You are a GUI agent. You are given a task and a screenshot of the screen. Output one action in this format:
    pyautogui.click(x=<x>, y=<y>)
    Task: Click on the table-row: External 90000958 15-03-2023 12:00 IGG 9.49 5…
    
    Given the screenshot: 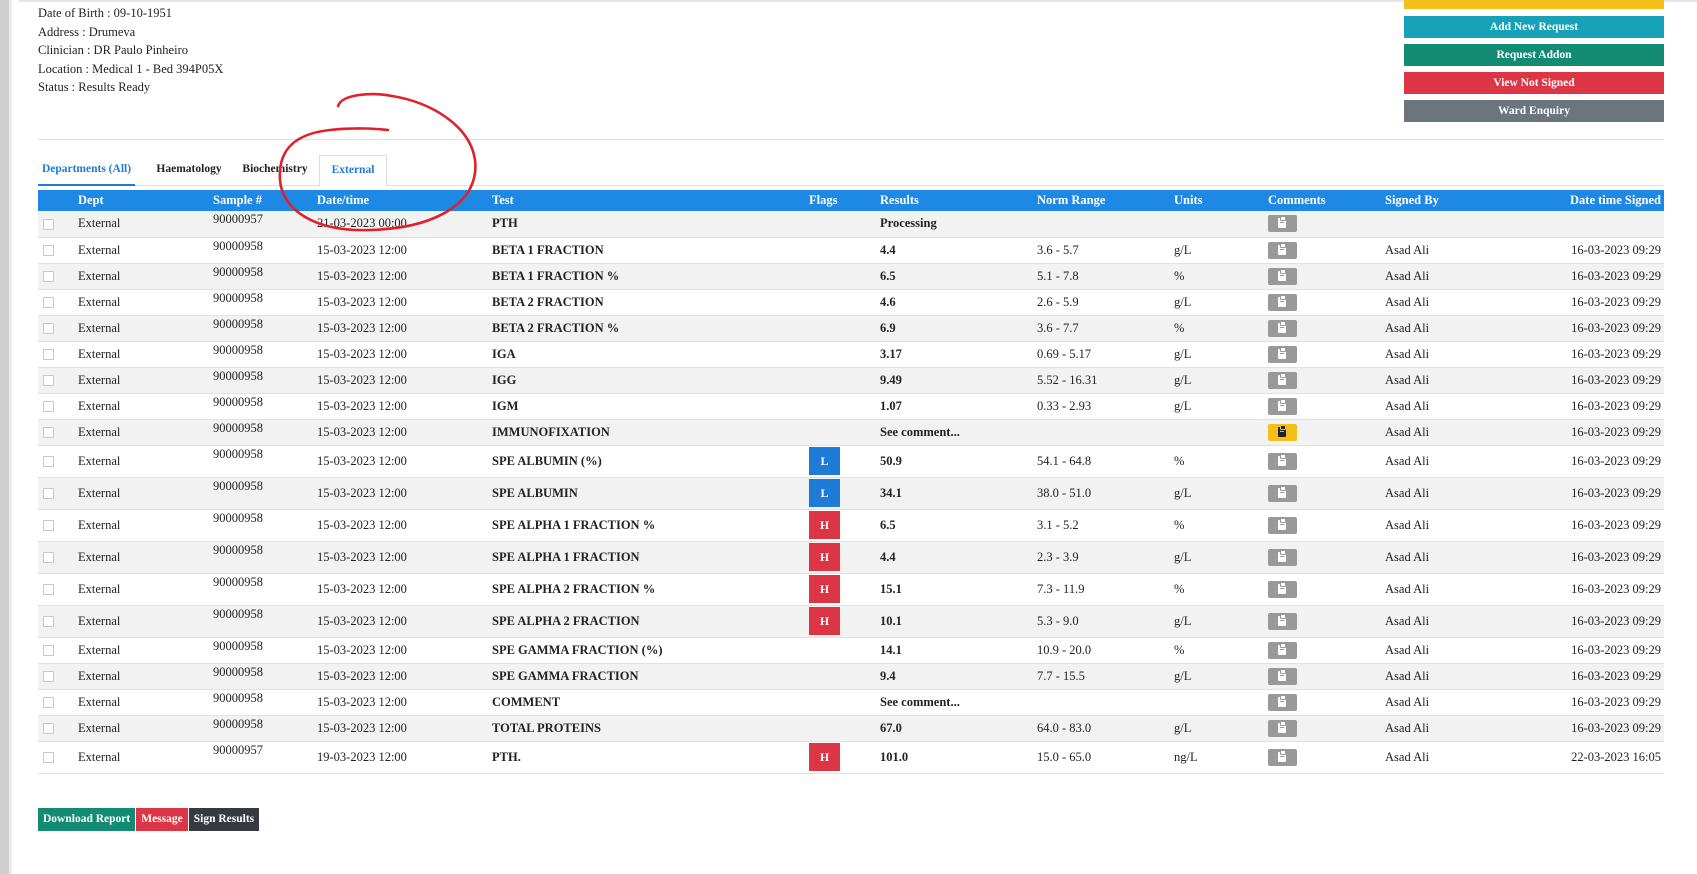 What is the action you would take?
    pyautogui.click(x=851, y=380)
    